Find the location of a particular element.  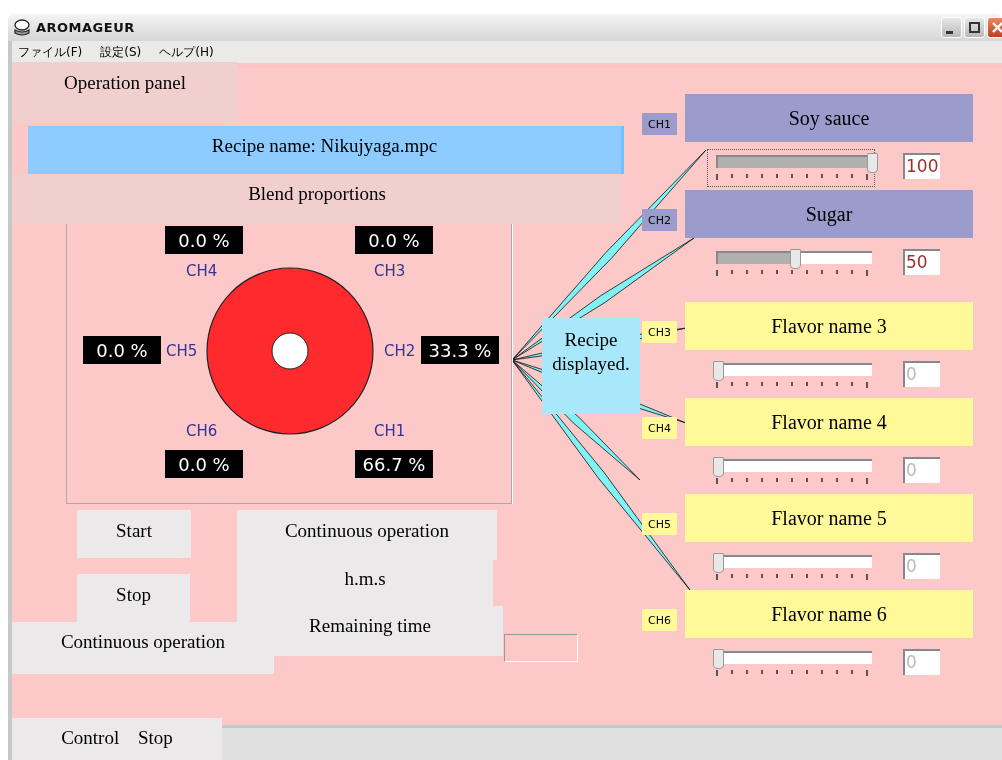

channel-tag: CH5 is located at coordinates (659, 524).